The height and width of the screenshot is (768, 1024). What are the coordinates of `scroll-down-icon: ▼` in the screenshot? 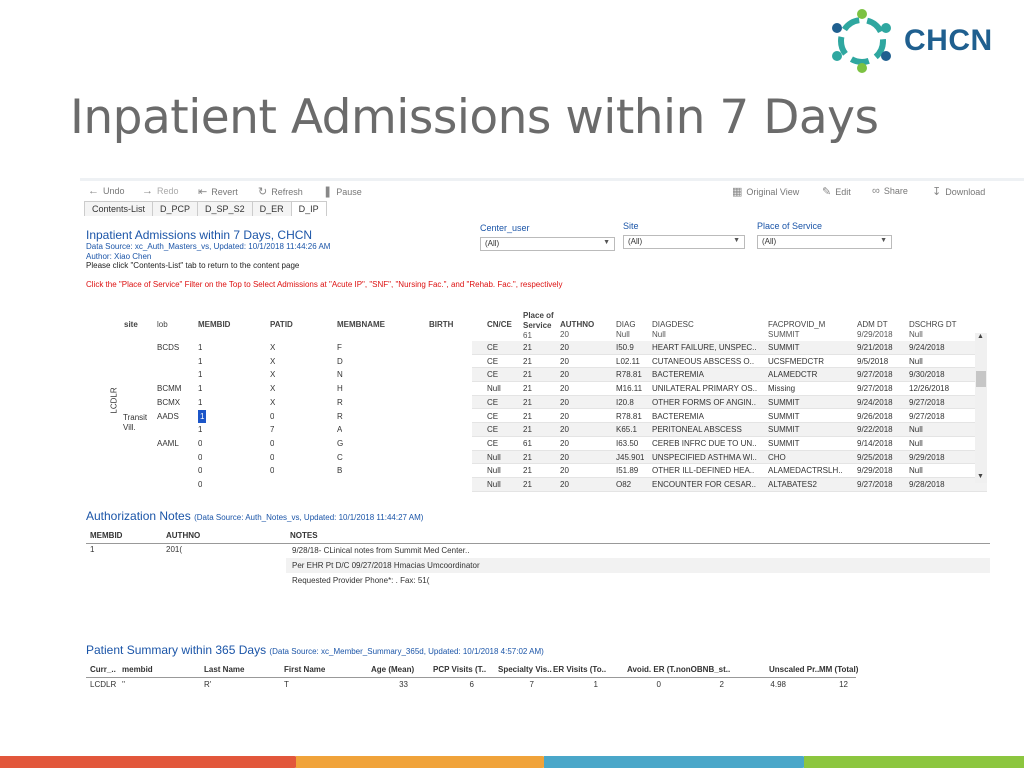 It's located at (980, 476).